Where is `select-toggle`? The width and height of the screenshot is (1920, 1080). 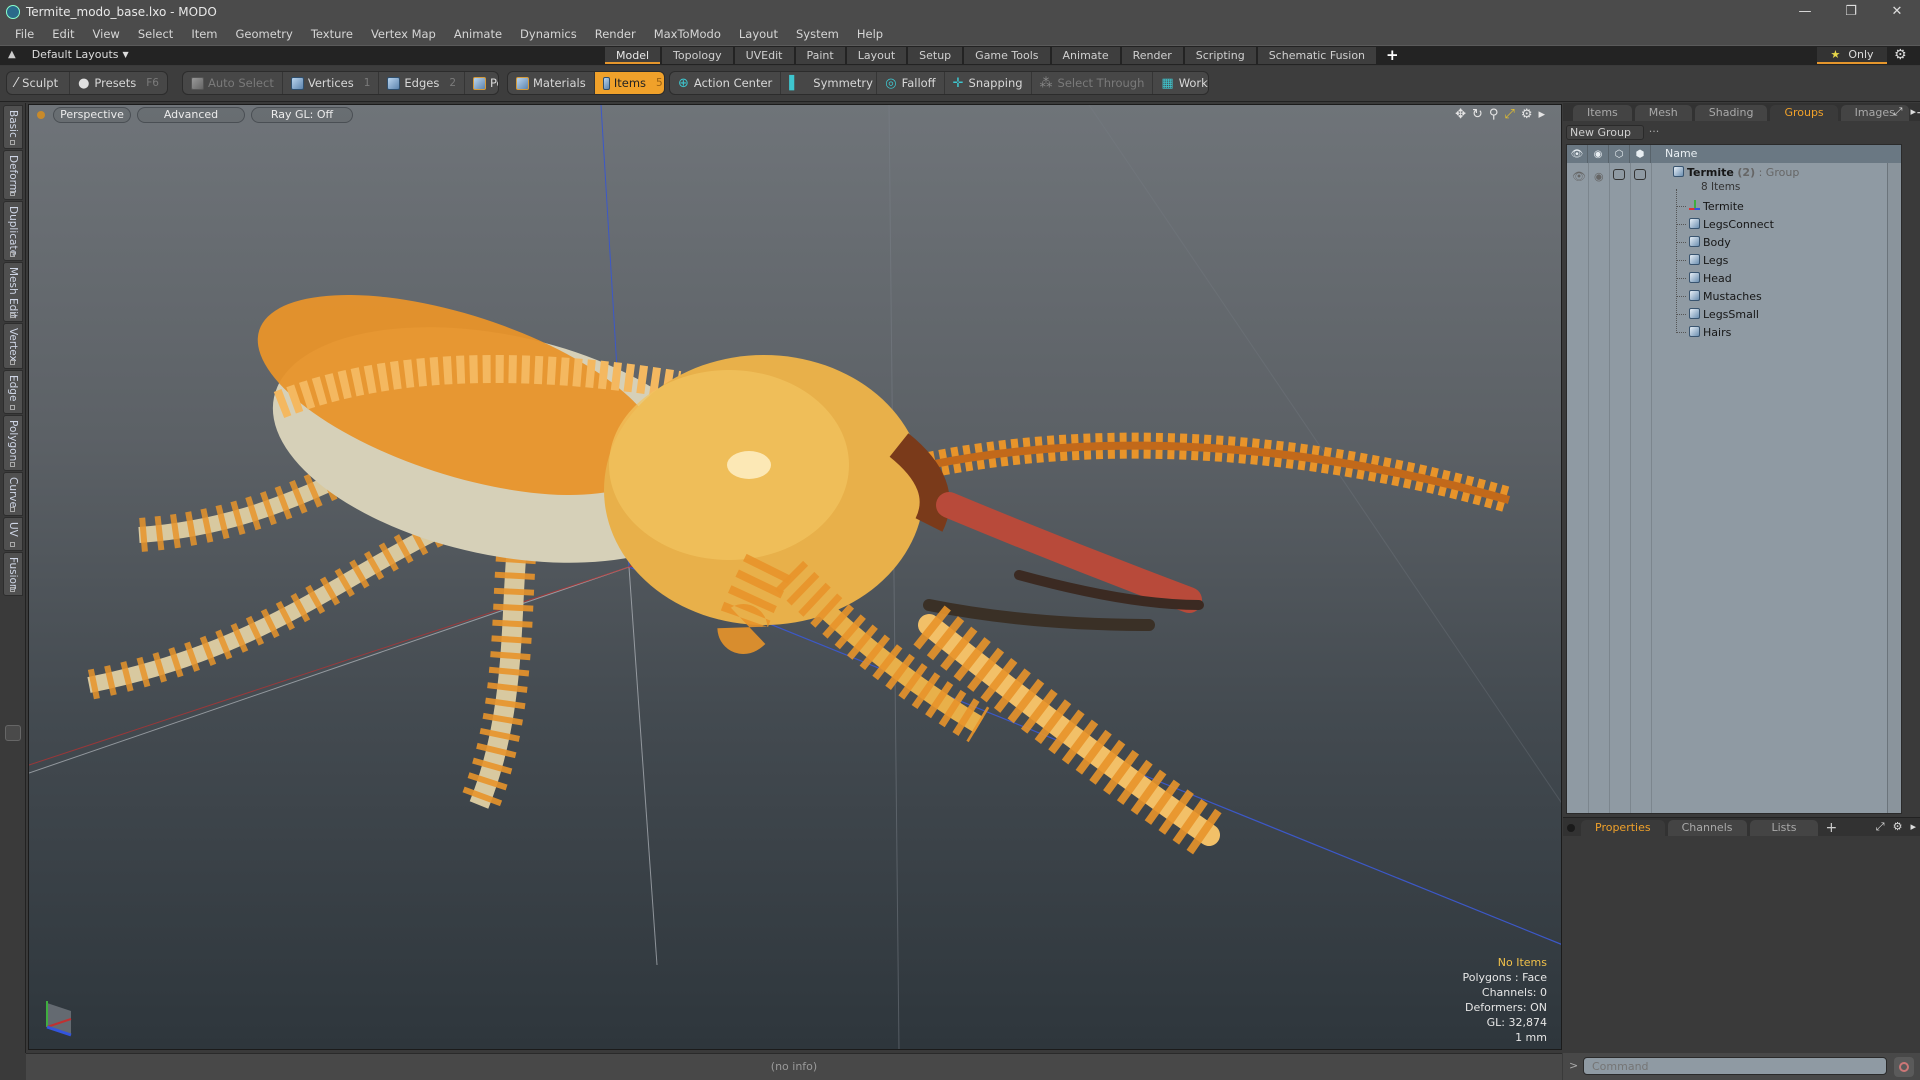
select-toggle is located at coordinates (1640, 174).